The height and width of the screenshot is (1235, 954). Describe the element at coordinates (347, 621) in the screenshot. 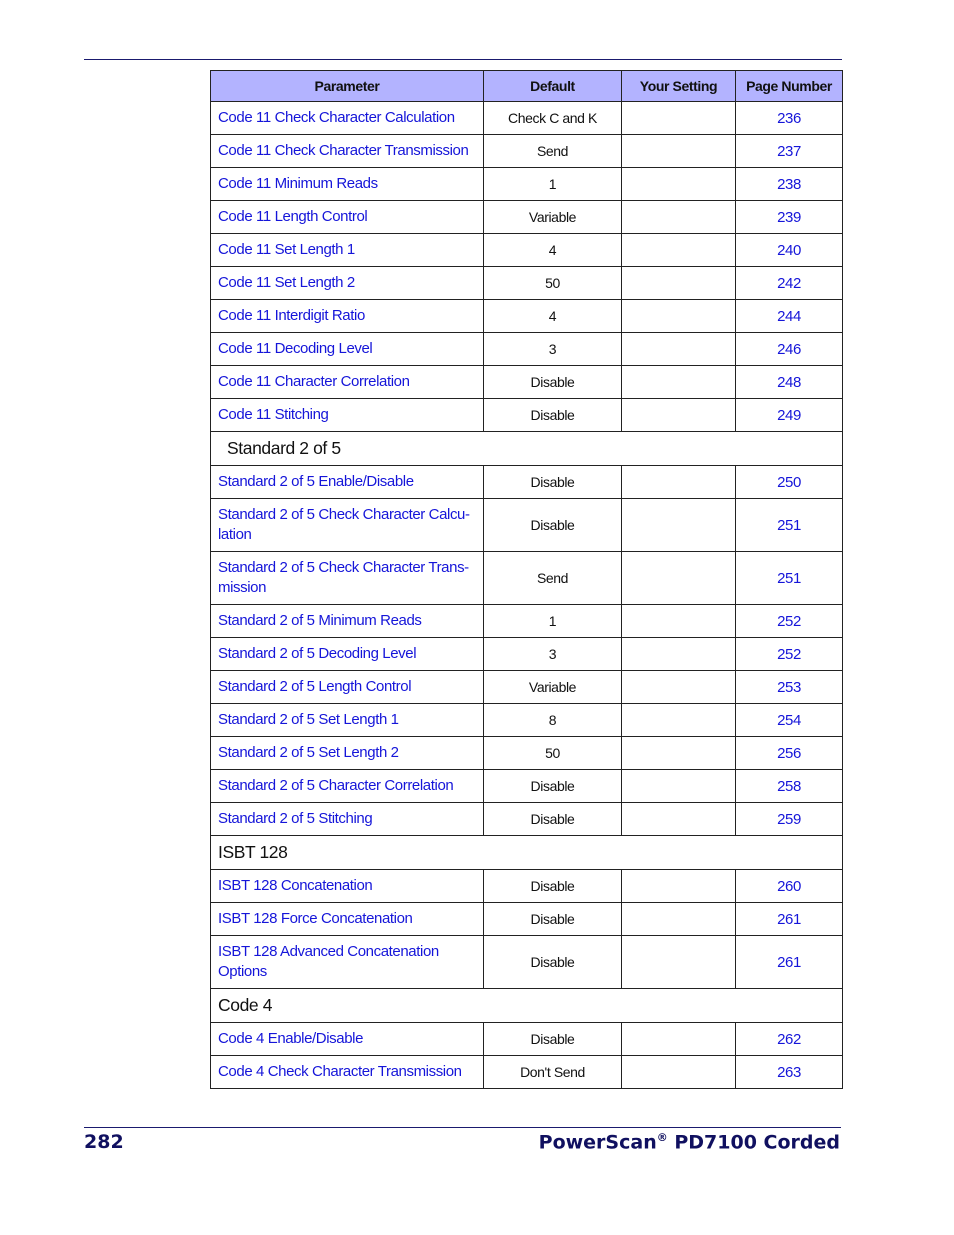

I see `parameter-link: Standard 2 of 5 Minimum Reads` at that location.